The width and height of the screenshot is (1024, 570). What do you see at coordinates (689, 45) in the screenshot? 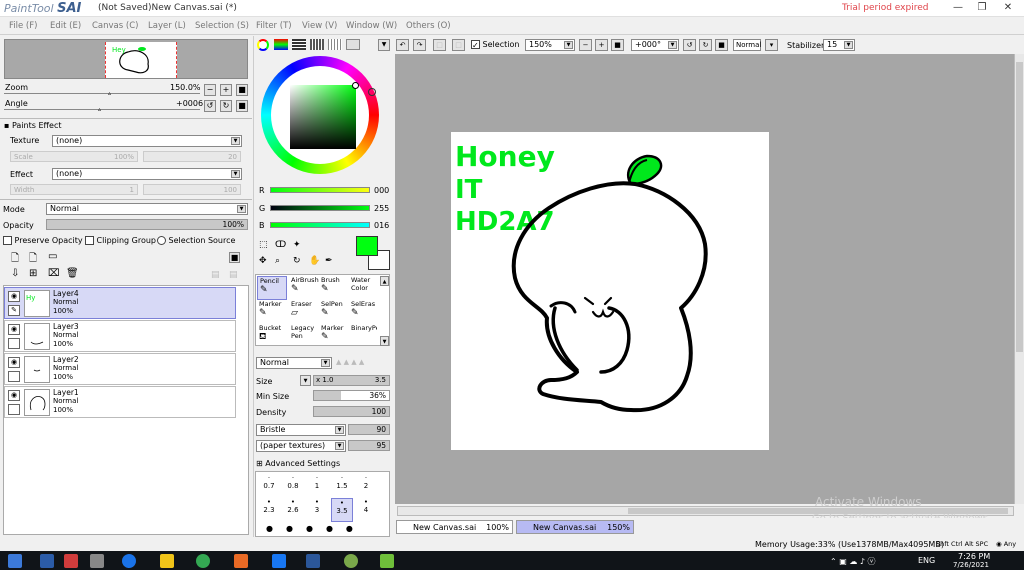
I see `rotate-ccw-toolbar: ↺` at bounding box center [689, 45].